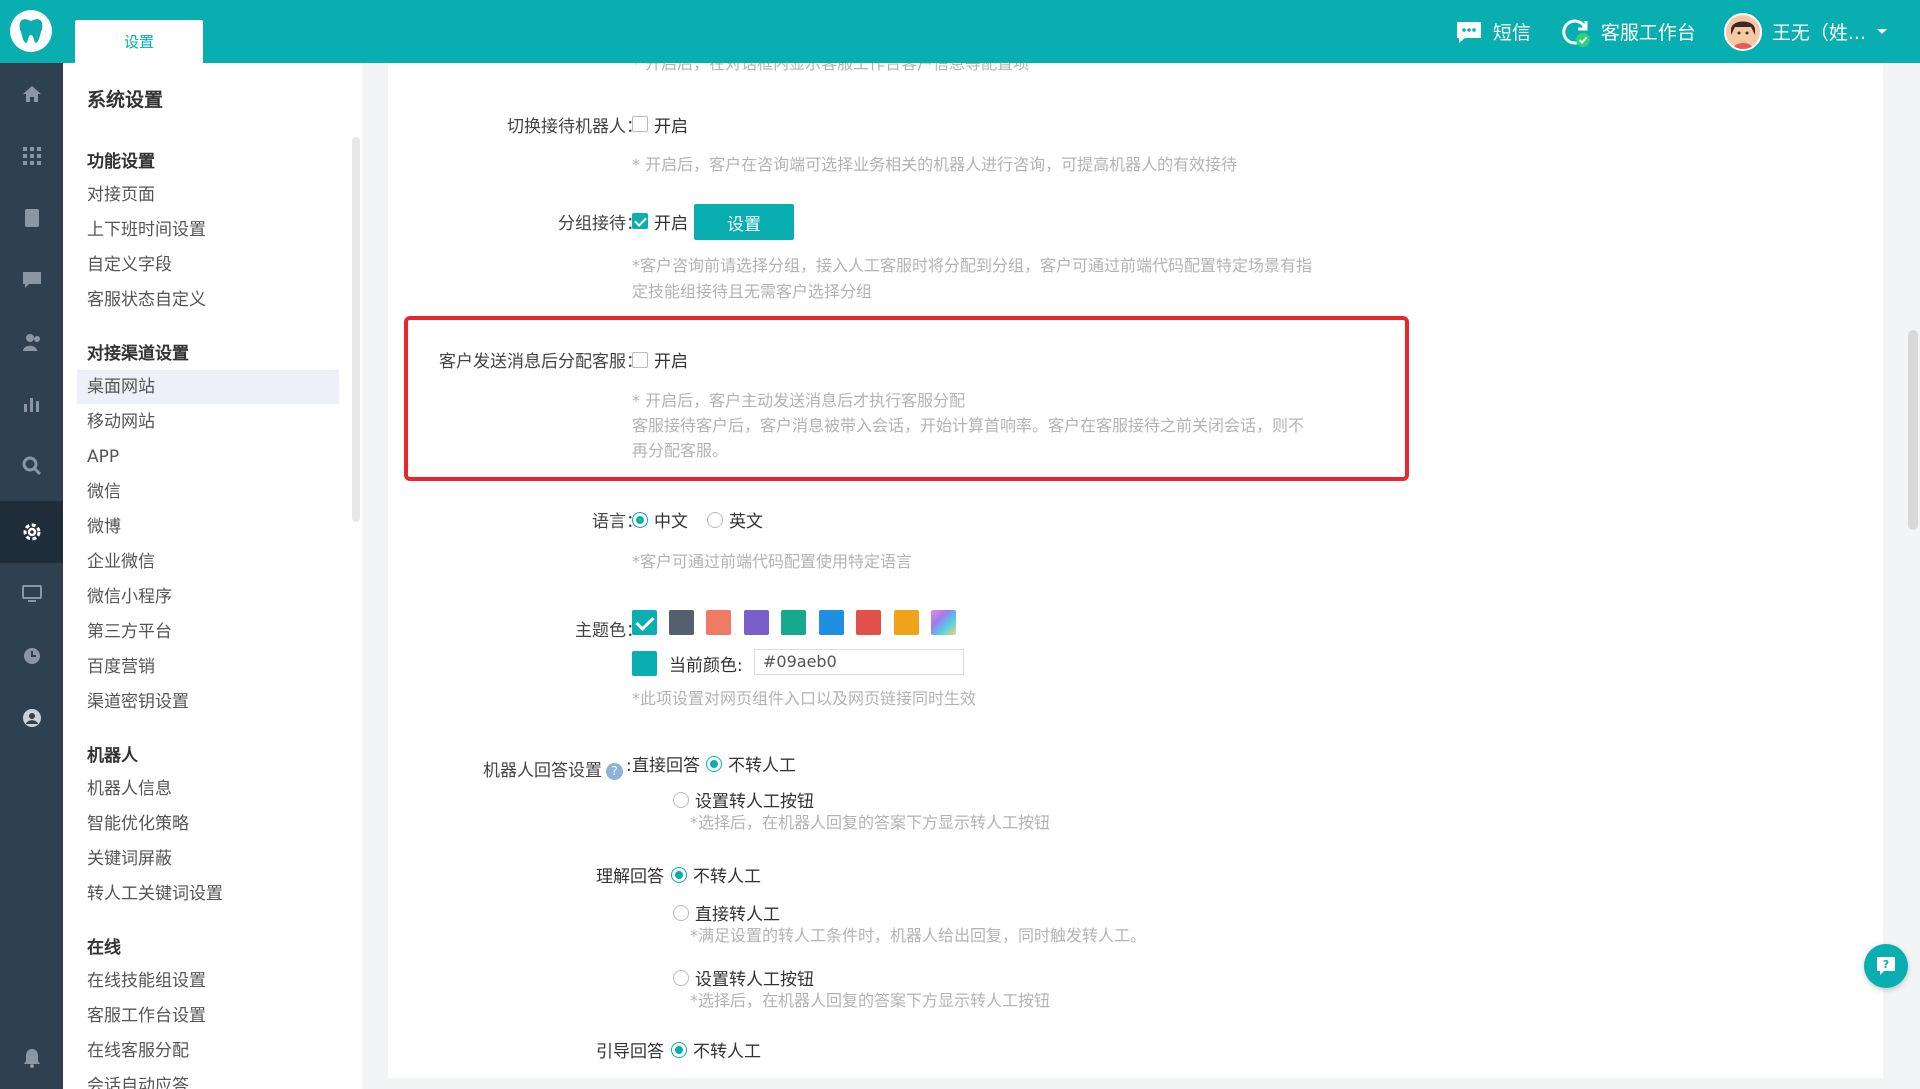 The width and height of the screenshot is (1920, 1089). Describe the element at coordinates (870, 822) in the screenshot. I see `direct-transfer-button-hint: *选择后，在机器人回复的答案下方显示转人工按钮` at that location.